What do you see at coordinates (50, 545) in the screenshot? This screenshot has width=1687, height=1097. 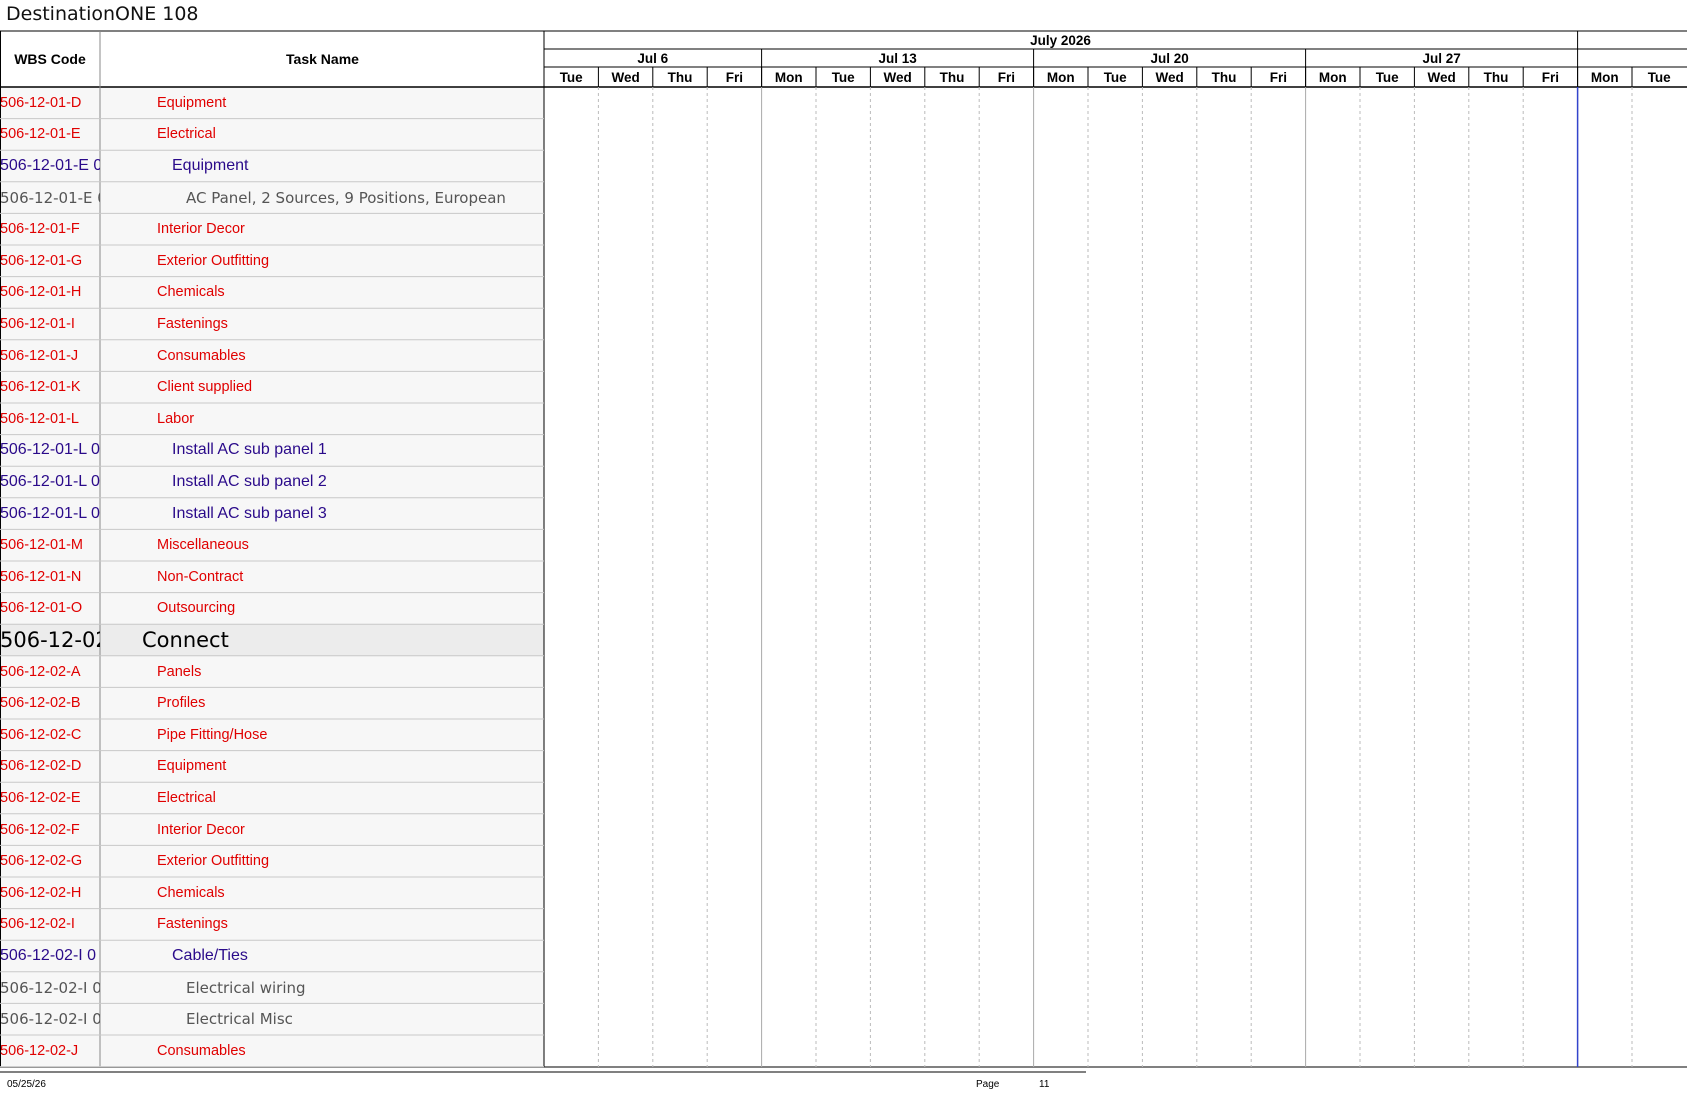 I see `wbs-code-cell: 506-12-01-M` at bounding box center [50, 545].